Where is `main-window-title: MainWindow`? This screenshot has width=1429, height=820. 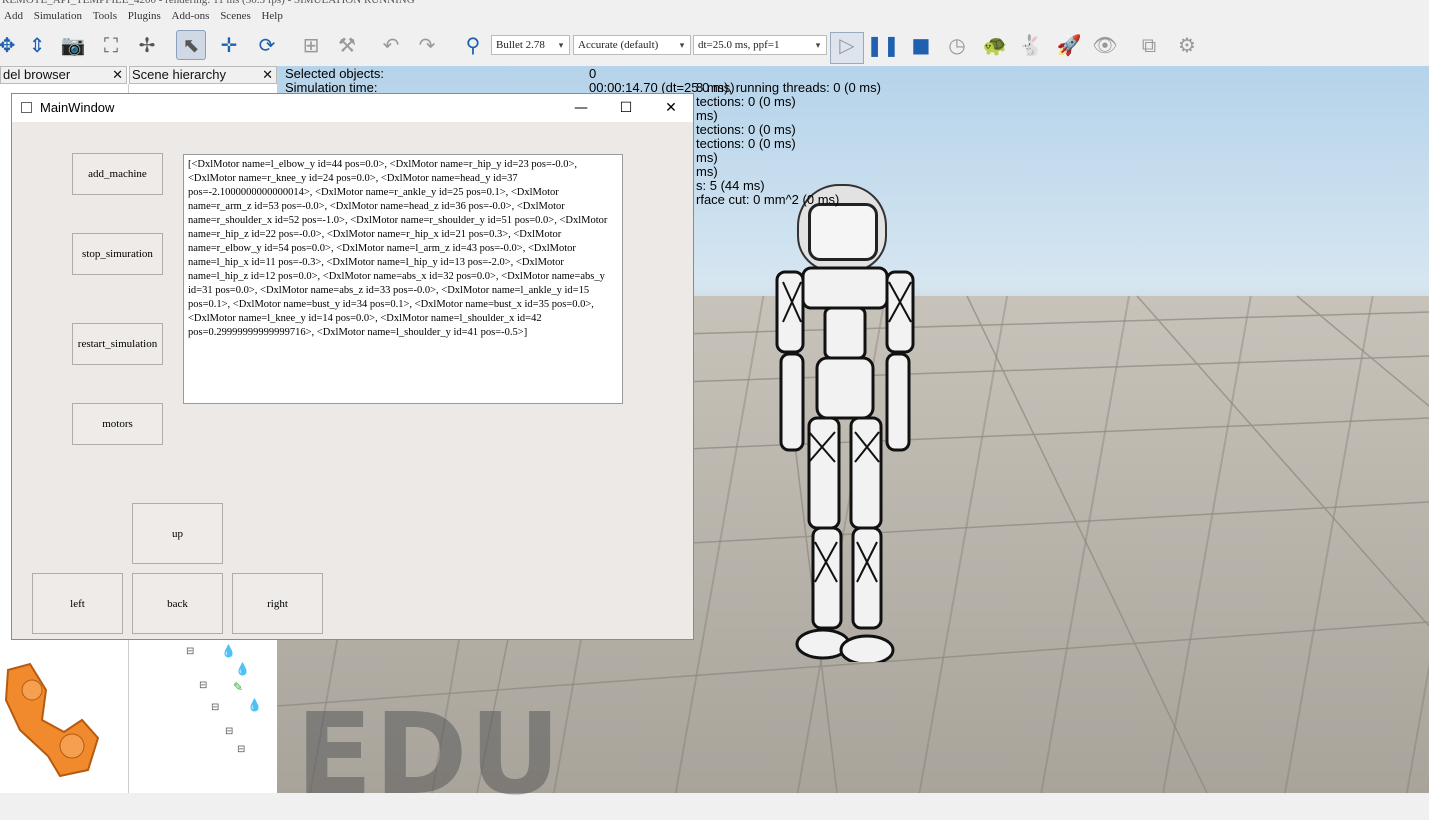 main-window-title: MainWindow is located at coordinates (77, 107).